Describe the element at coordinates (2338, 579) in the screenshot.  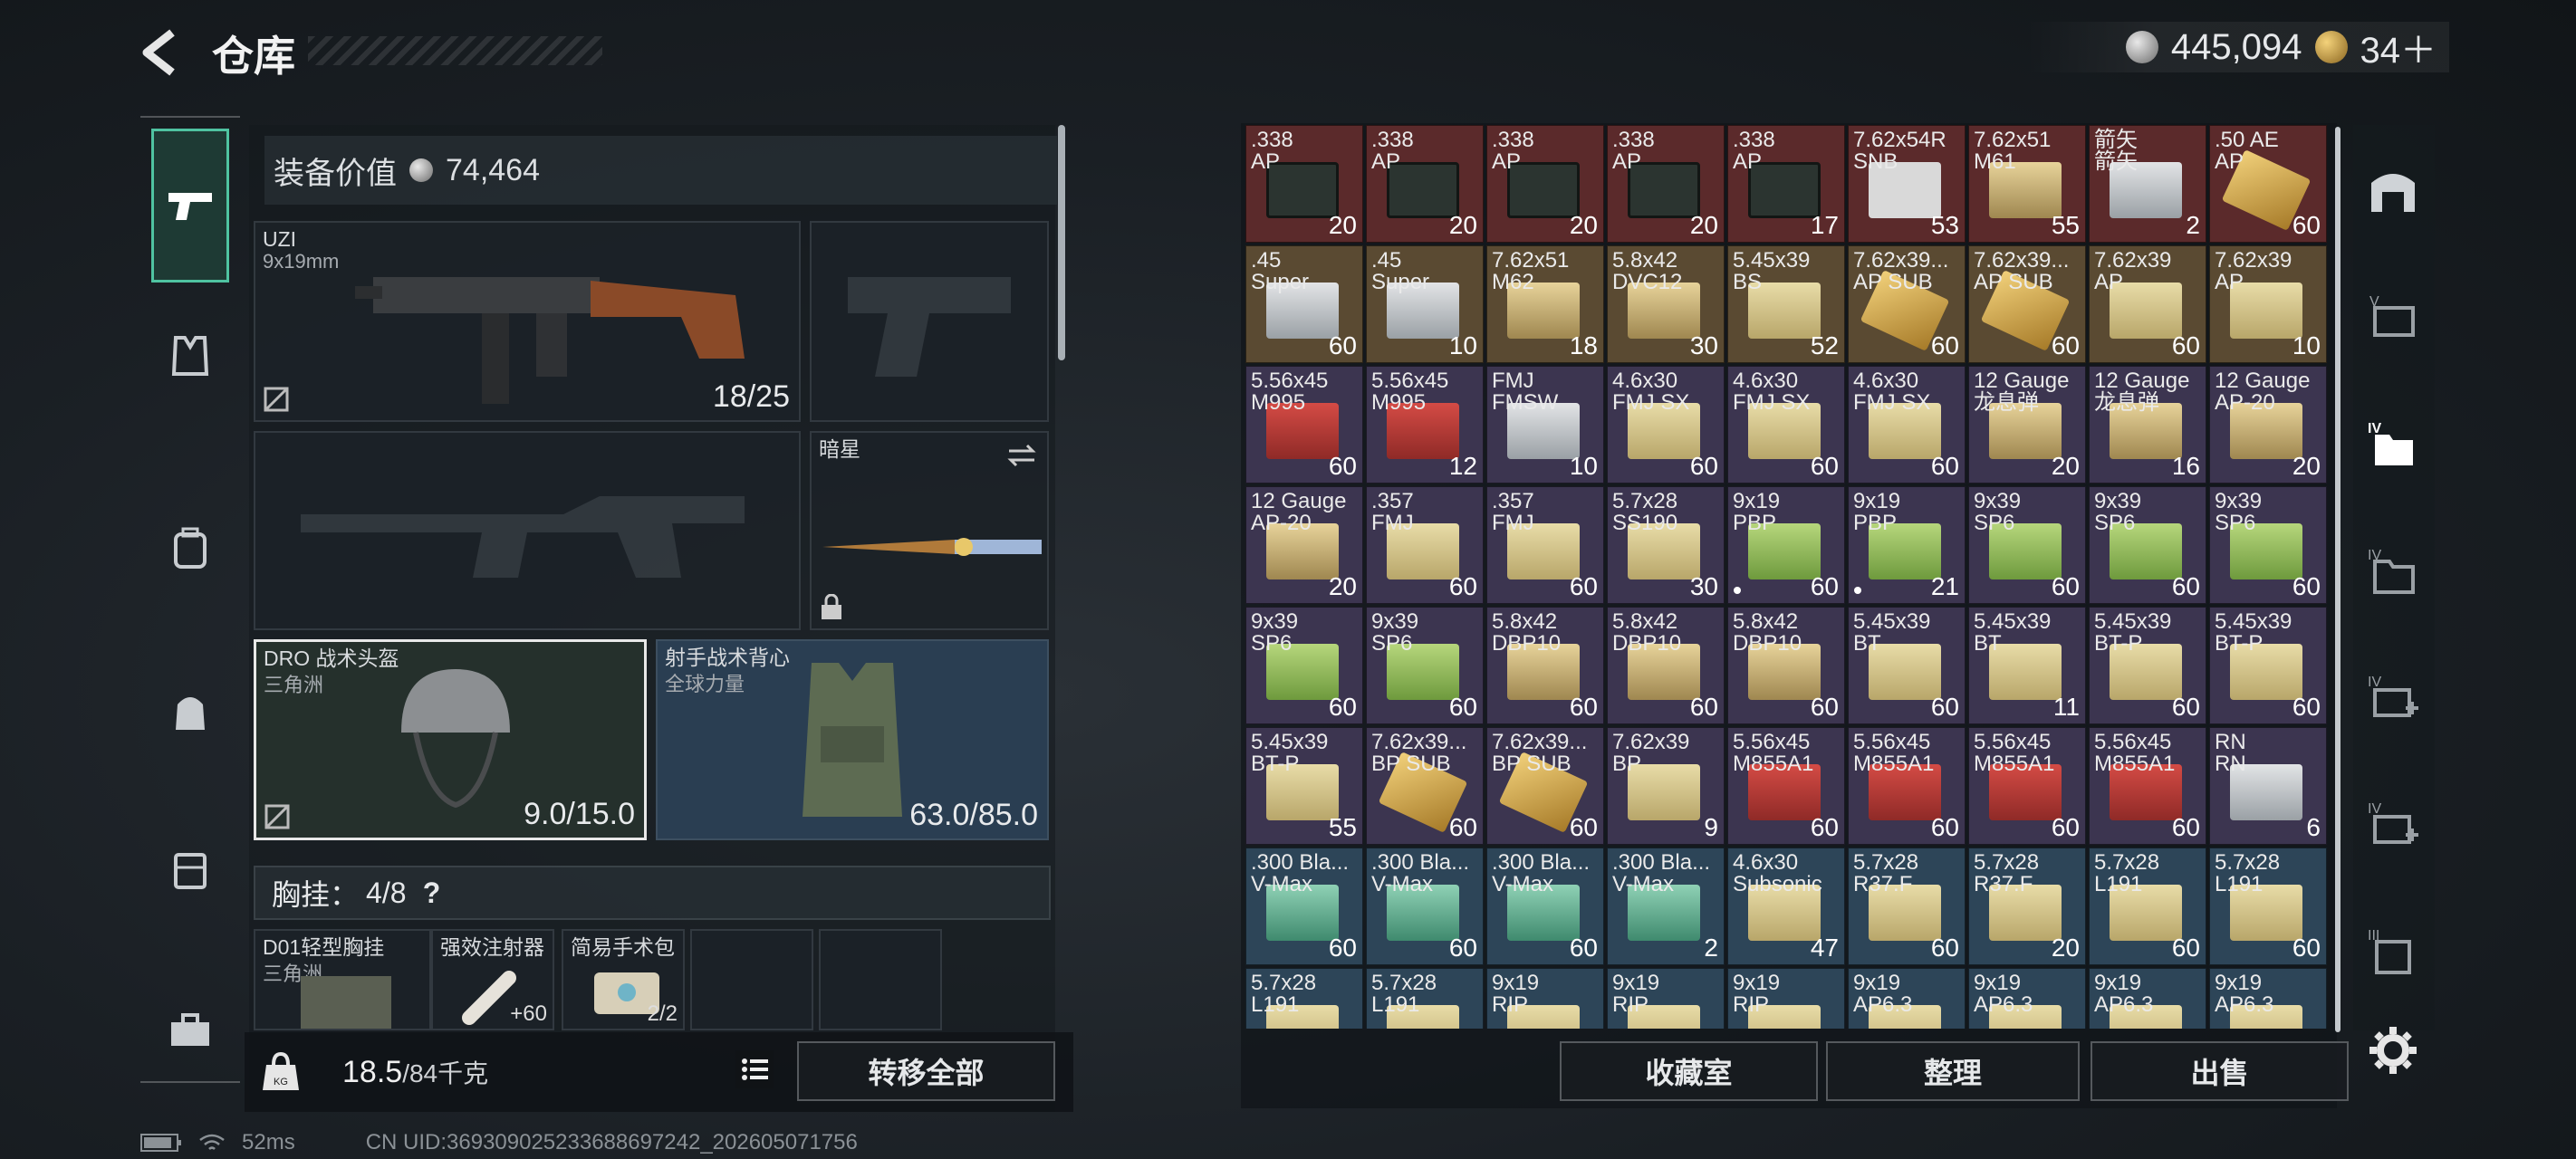
I see `storage-scrollbar` at that location.